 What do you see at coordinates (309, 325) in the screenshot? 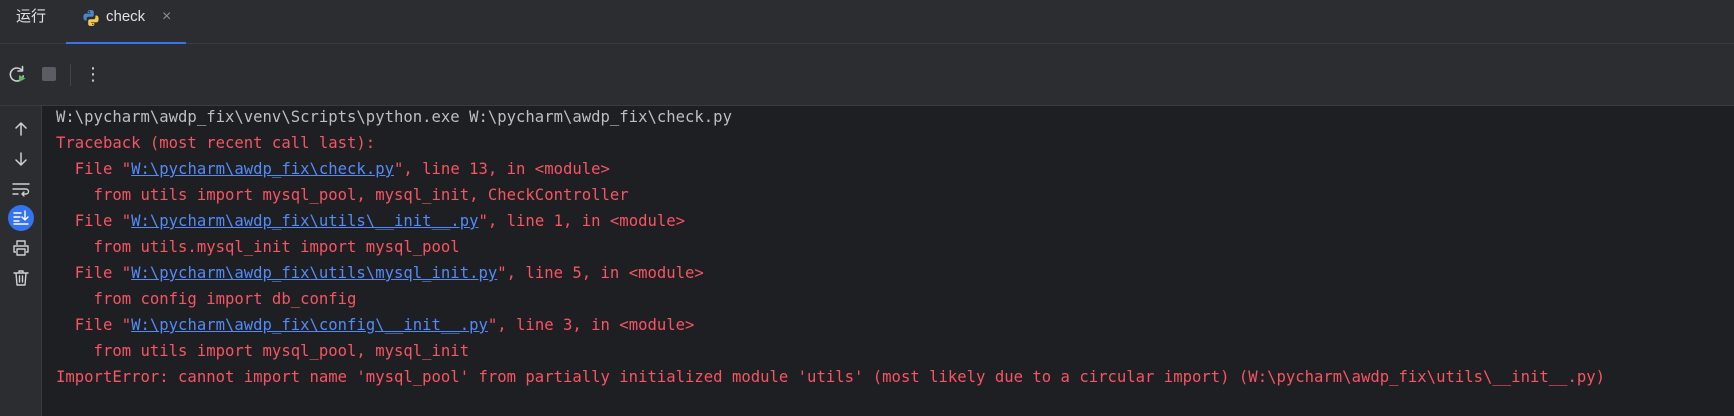
I see `file-link: W:\pycharm\awdp_fix\config\__init__.py` at bounding box center [309, 325].